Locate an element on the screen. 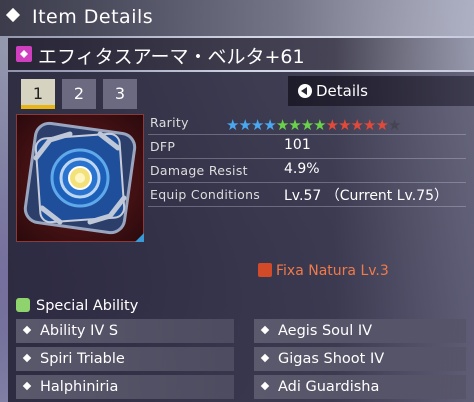 The height and width of the screenshot is (402, 474). tab-3: 3 is located at coordinates (120, 94).